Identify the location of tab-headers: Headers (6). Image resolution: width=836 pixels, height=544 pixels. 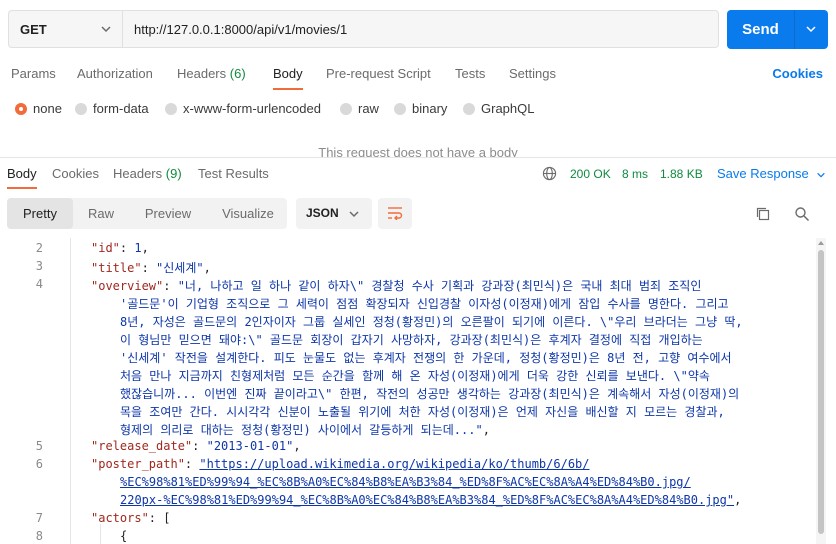
(211, 73).